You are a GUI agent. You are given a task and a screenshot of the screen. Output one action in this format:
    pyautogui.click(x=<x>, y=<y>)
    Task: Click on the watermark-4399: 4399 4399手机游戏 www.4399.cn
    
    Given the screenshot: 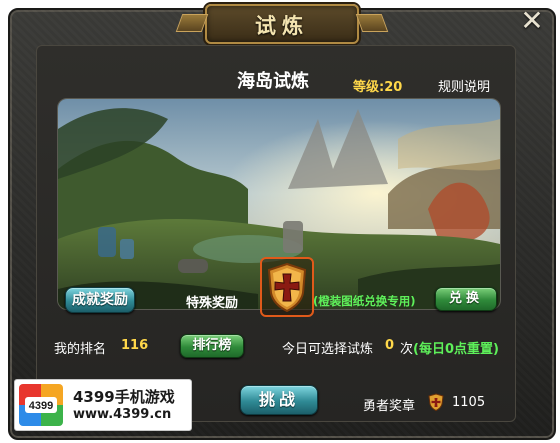 What is the action you would take?
    pyautogui.click(x=103, y=405)
    